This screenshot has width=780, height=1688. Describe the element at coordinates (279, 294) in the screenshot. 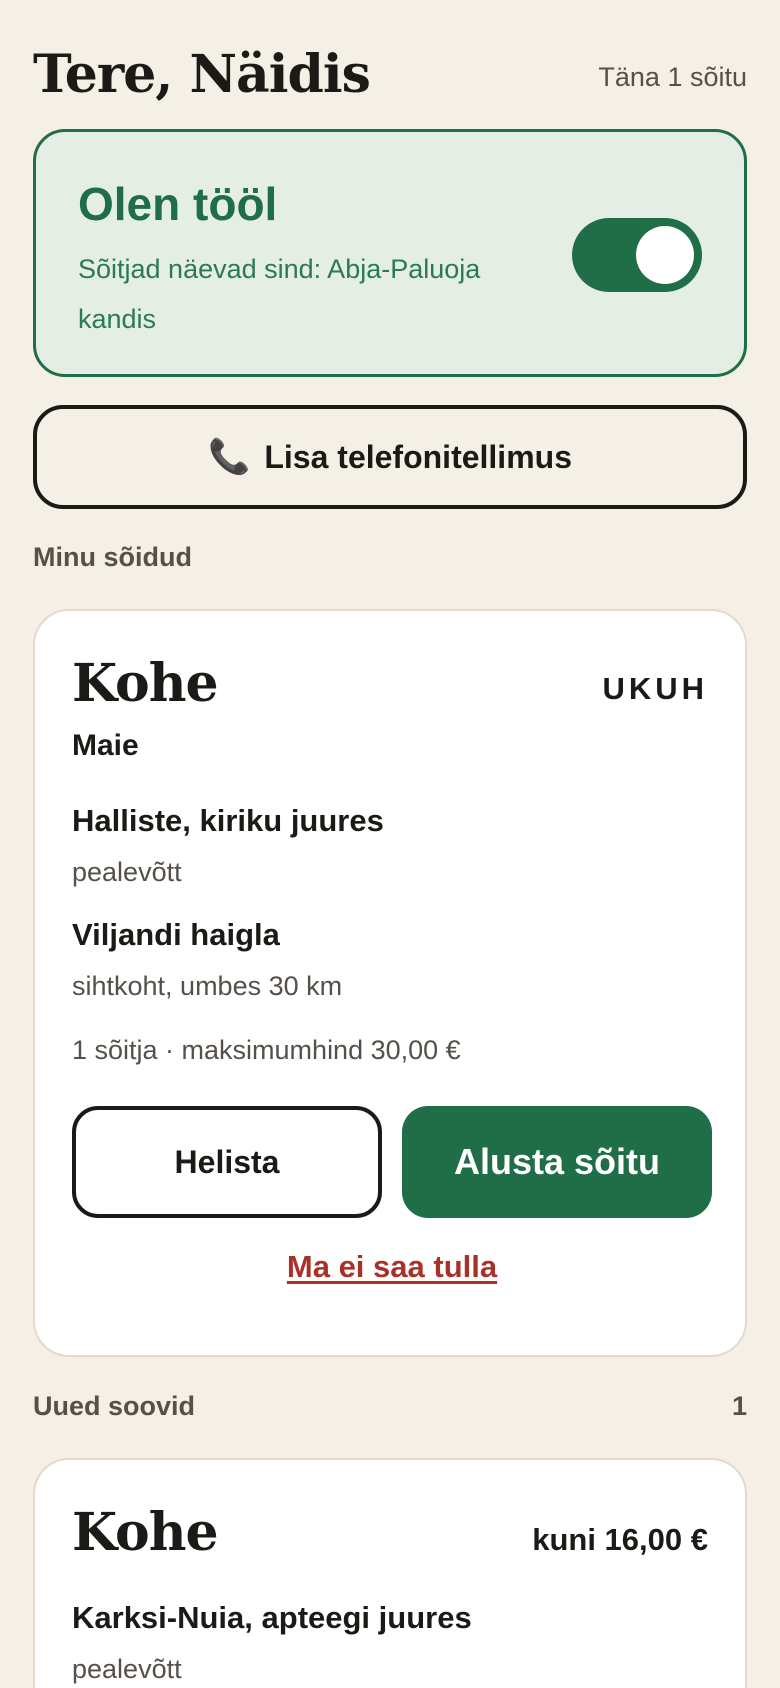

I see `work-status-subtitle: Sõitjad näevad sind: Abja-Paluoja kandis` at that location.